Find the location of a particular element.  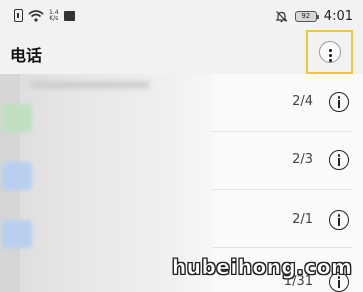

status-left: 1.4 K/s is located at coordinates (44, 15).